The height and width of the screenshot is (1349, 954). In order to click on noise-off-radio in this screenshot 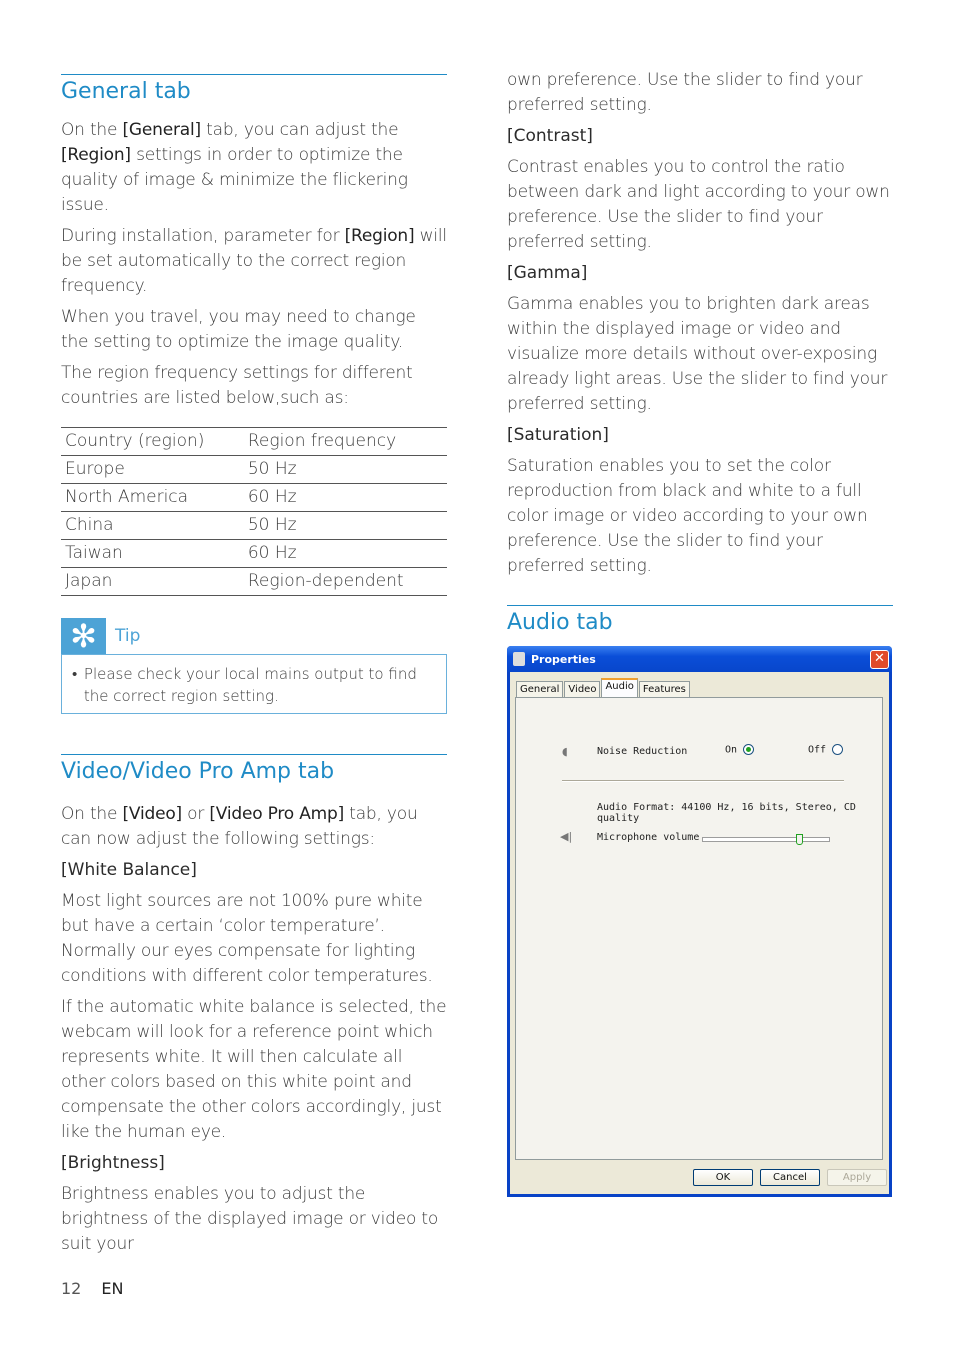, I will do `click(838, 749)`.